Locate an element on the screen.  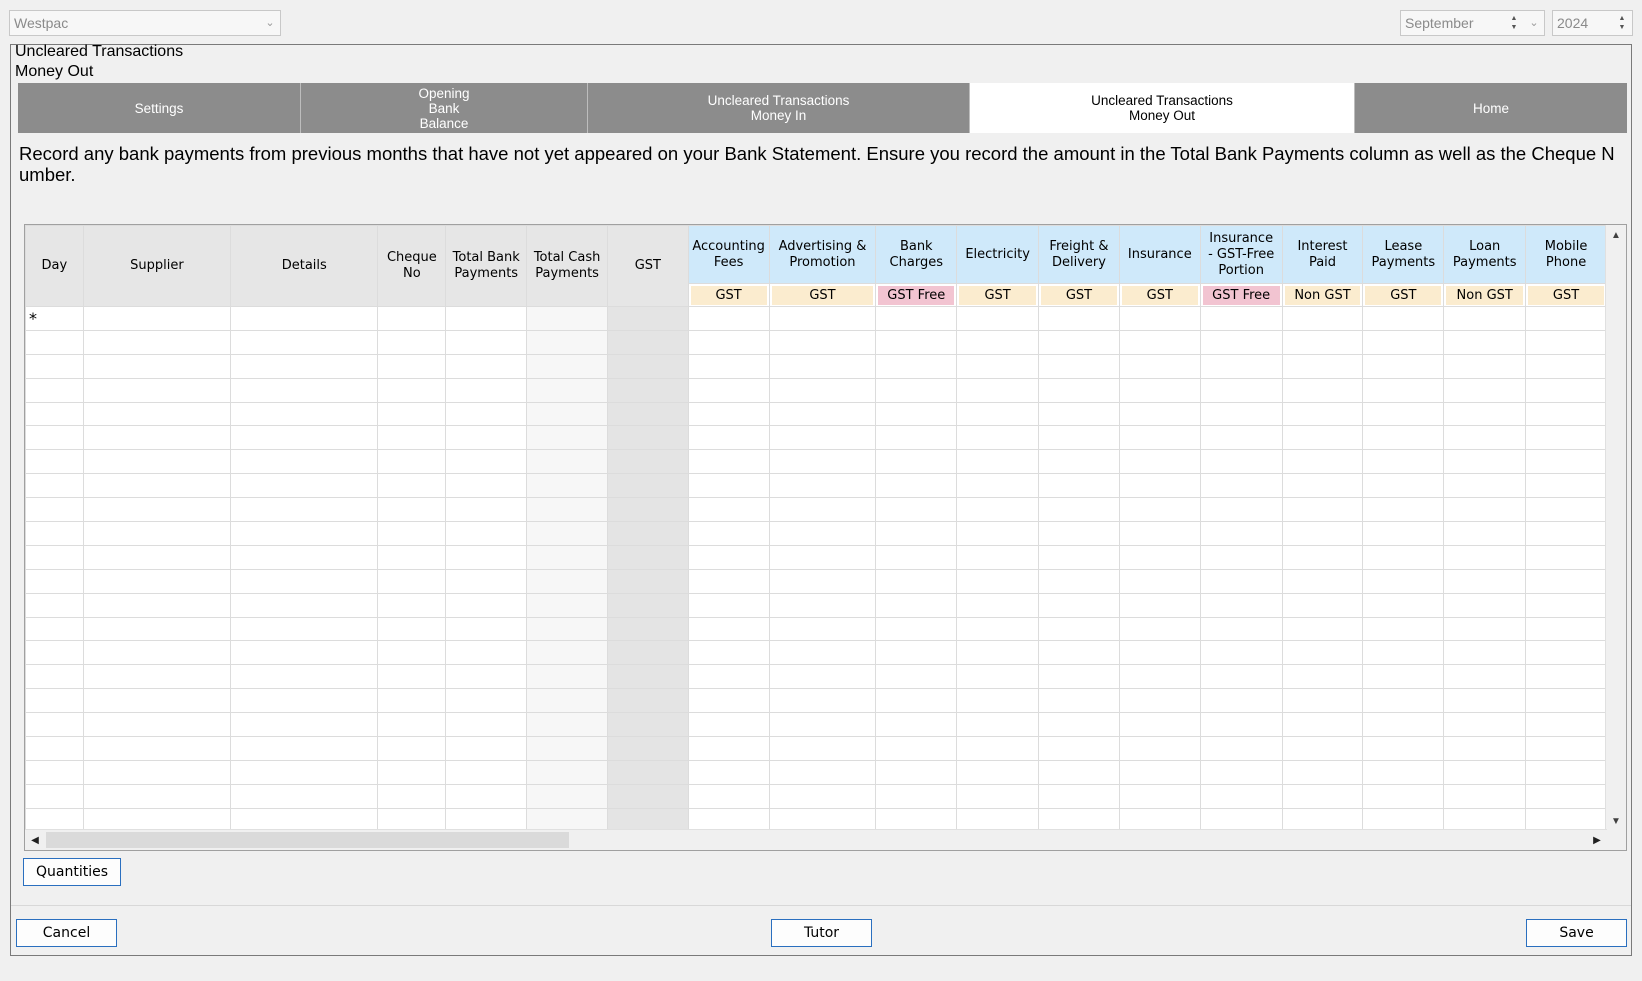
horizontal-scroll-thumb is located at coordinates (307, 840).